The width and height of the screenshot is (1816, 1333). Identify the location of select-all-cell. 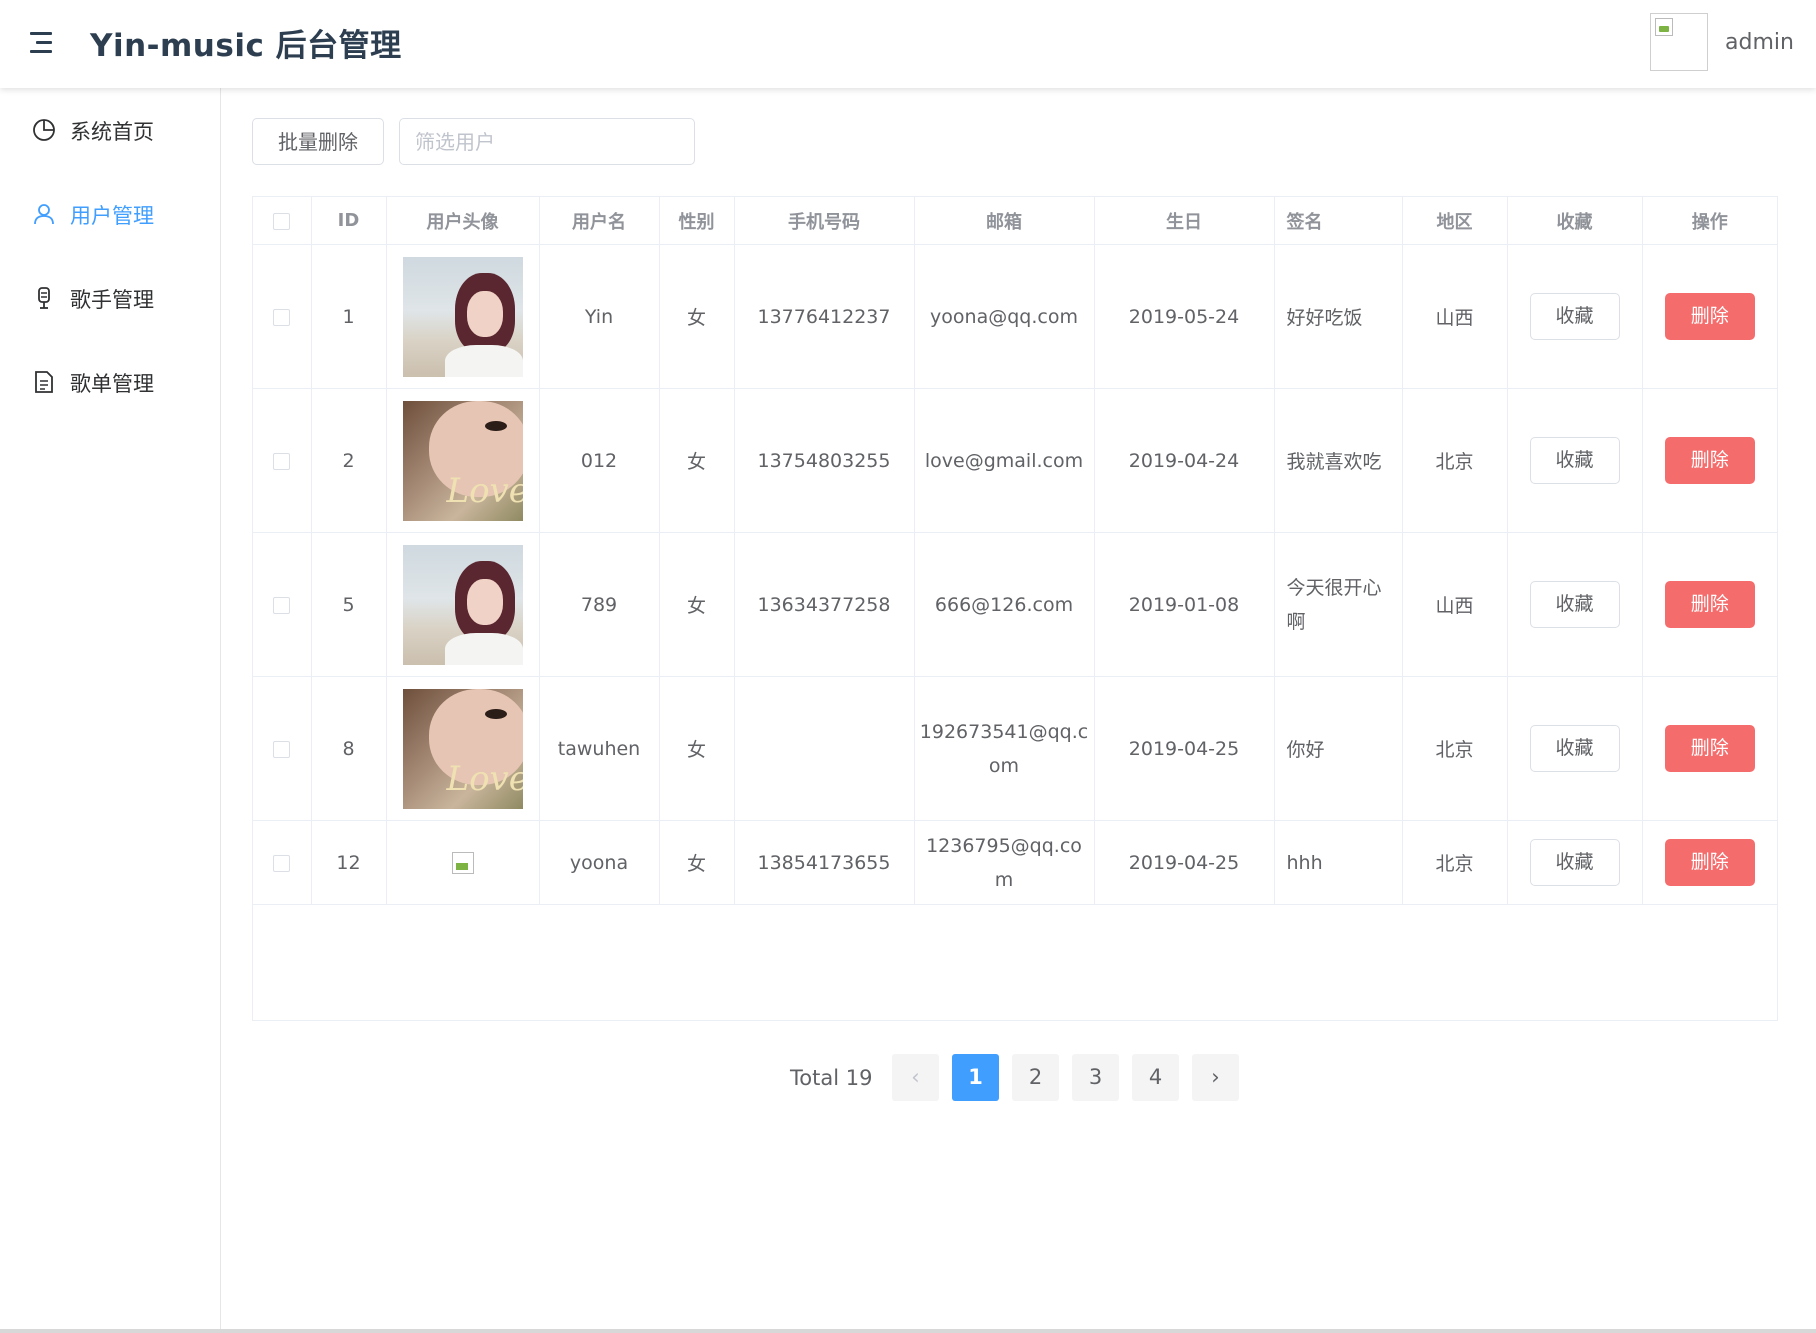
(282, 221).